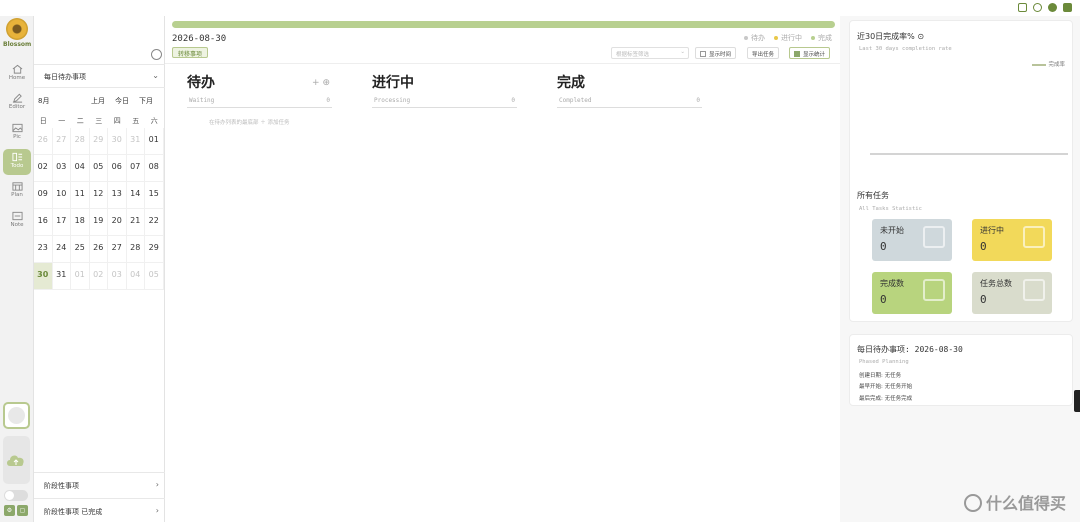  I want to click on show-stats-toggle: 显示统计, so click(810, 53).